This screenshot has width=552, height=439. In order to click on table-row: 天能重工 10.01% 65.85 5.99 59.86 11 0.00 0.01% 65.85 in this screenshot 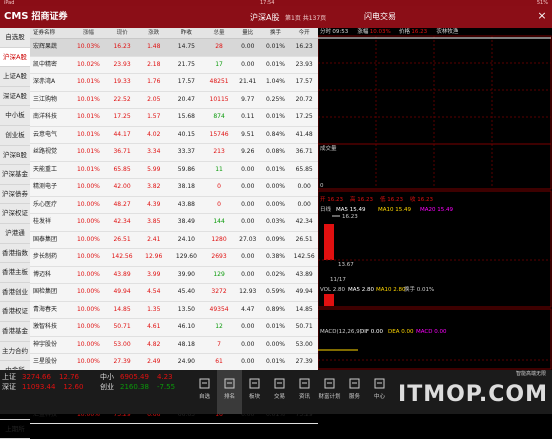, I will do `click(174, 170)`.